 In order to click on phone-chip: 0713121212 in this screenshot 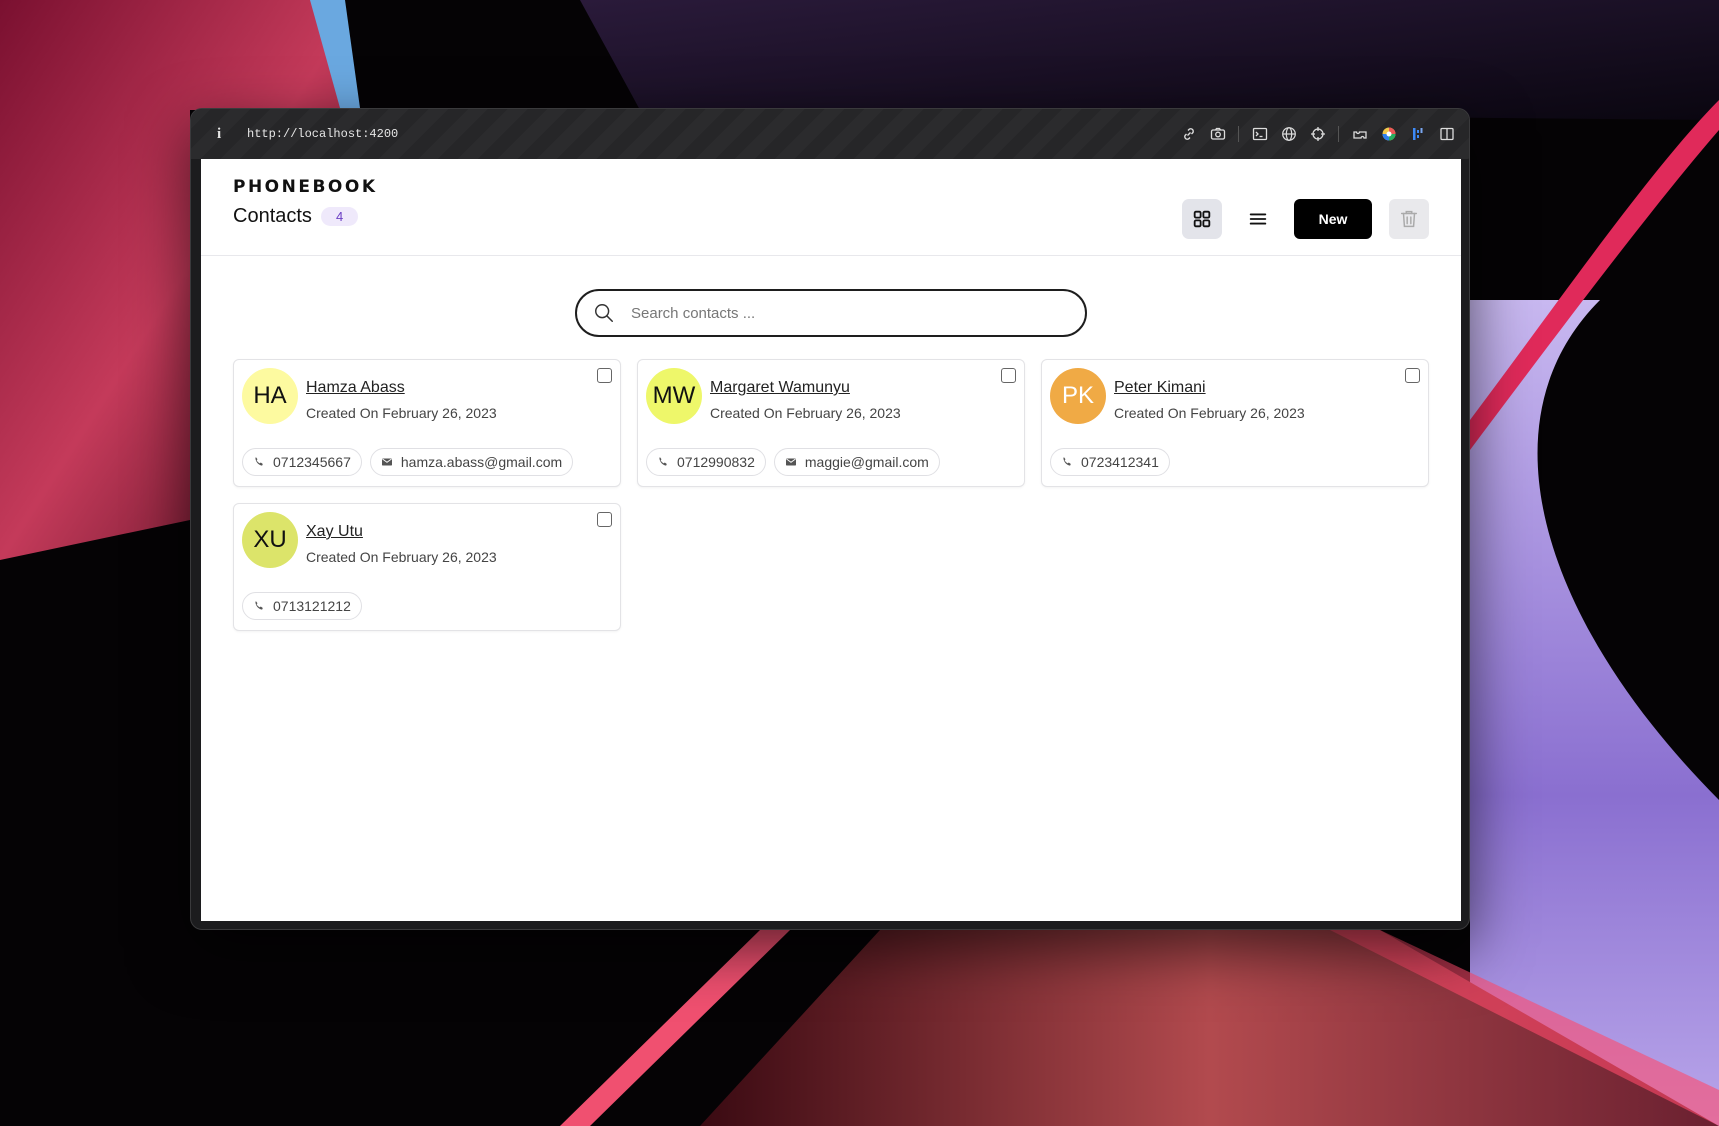, I will do `click(302, 606)`.